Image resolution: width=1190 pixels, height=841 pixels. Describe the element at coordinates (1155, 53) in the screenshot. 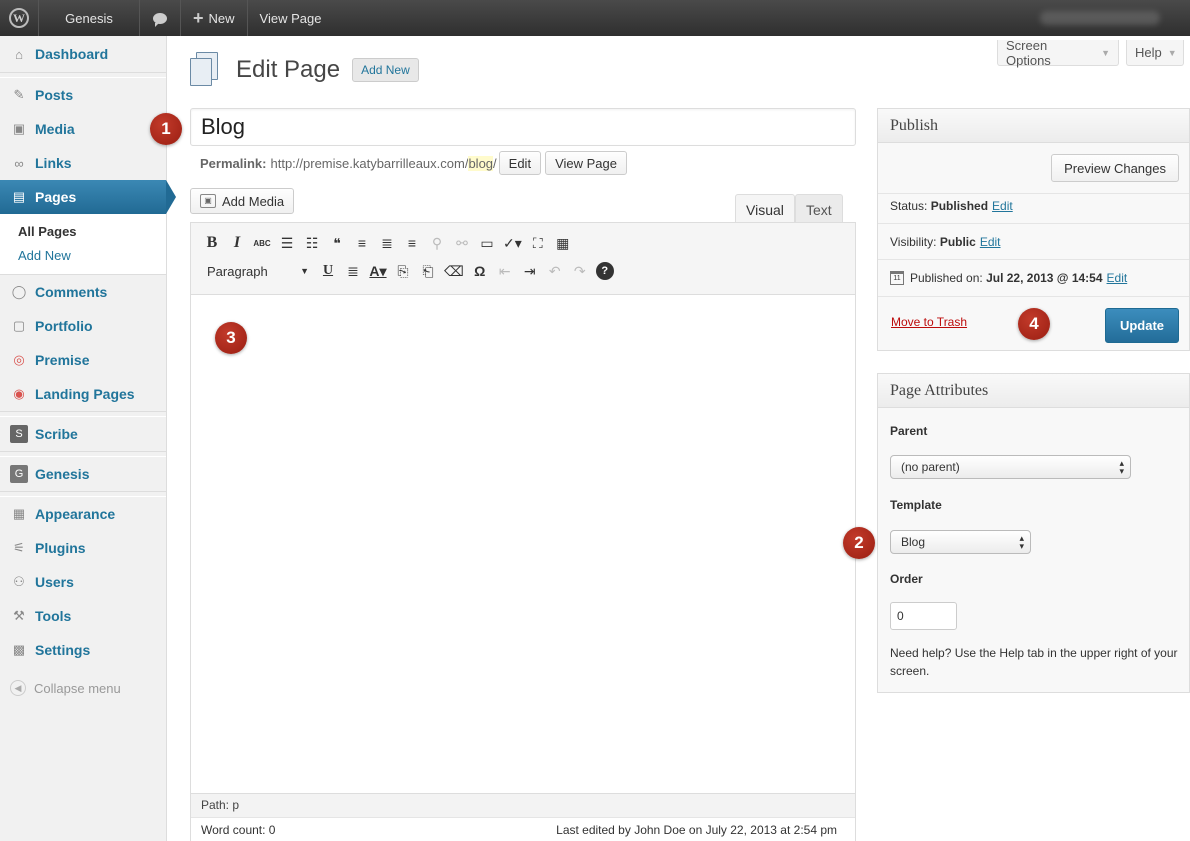

I see `help-button: Help ▼` at that location.